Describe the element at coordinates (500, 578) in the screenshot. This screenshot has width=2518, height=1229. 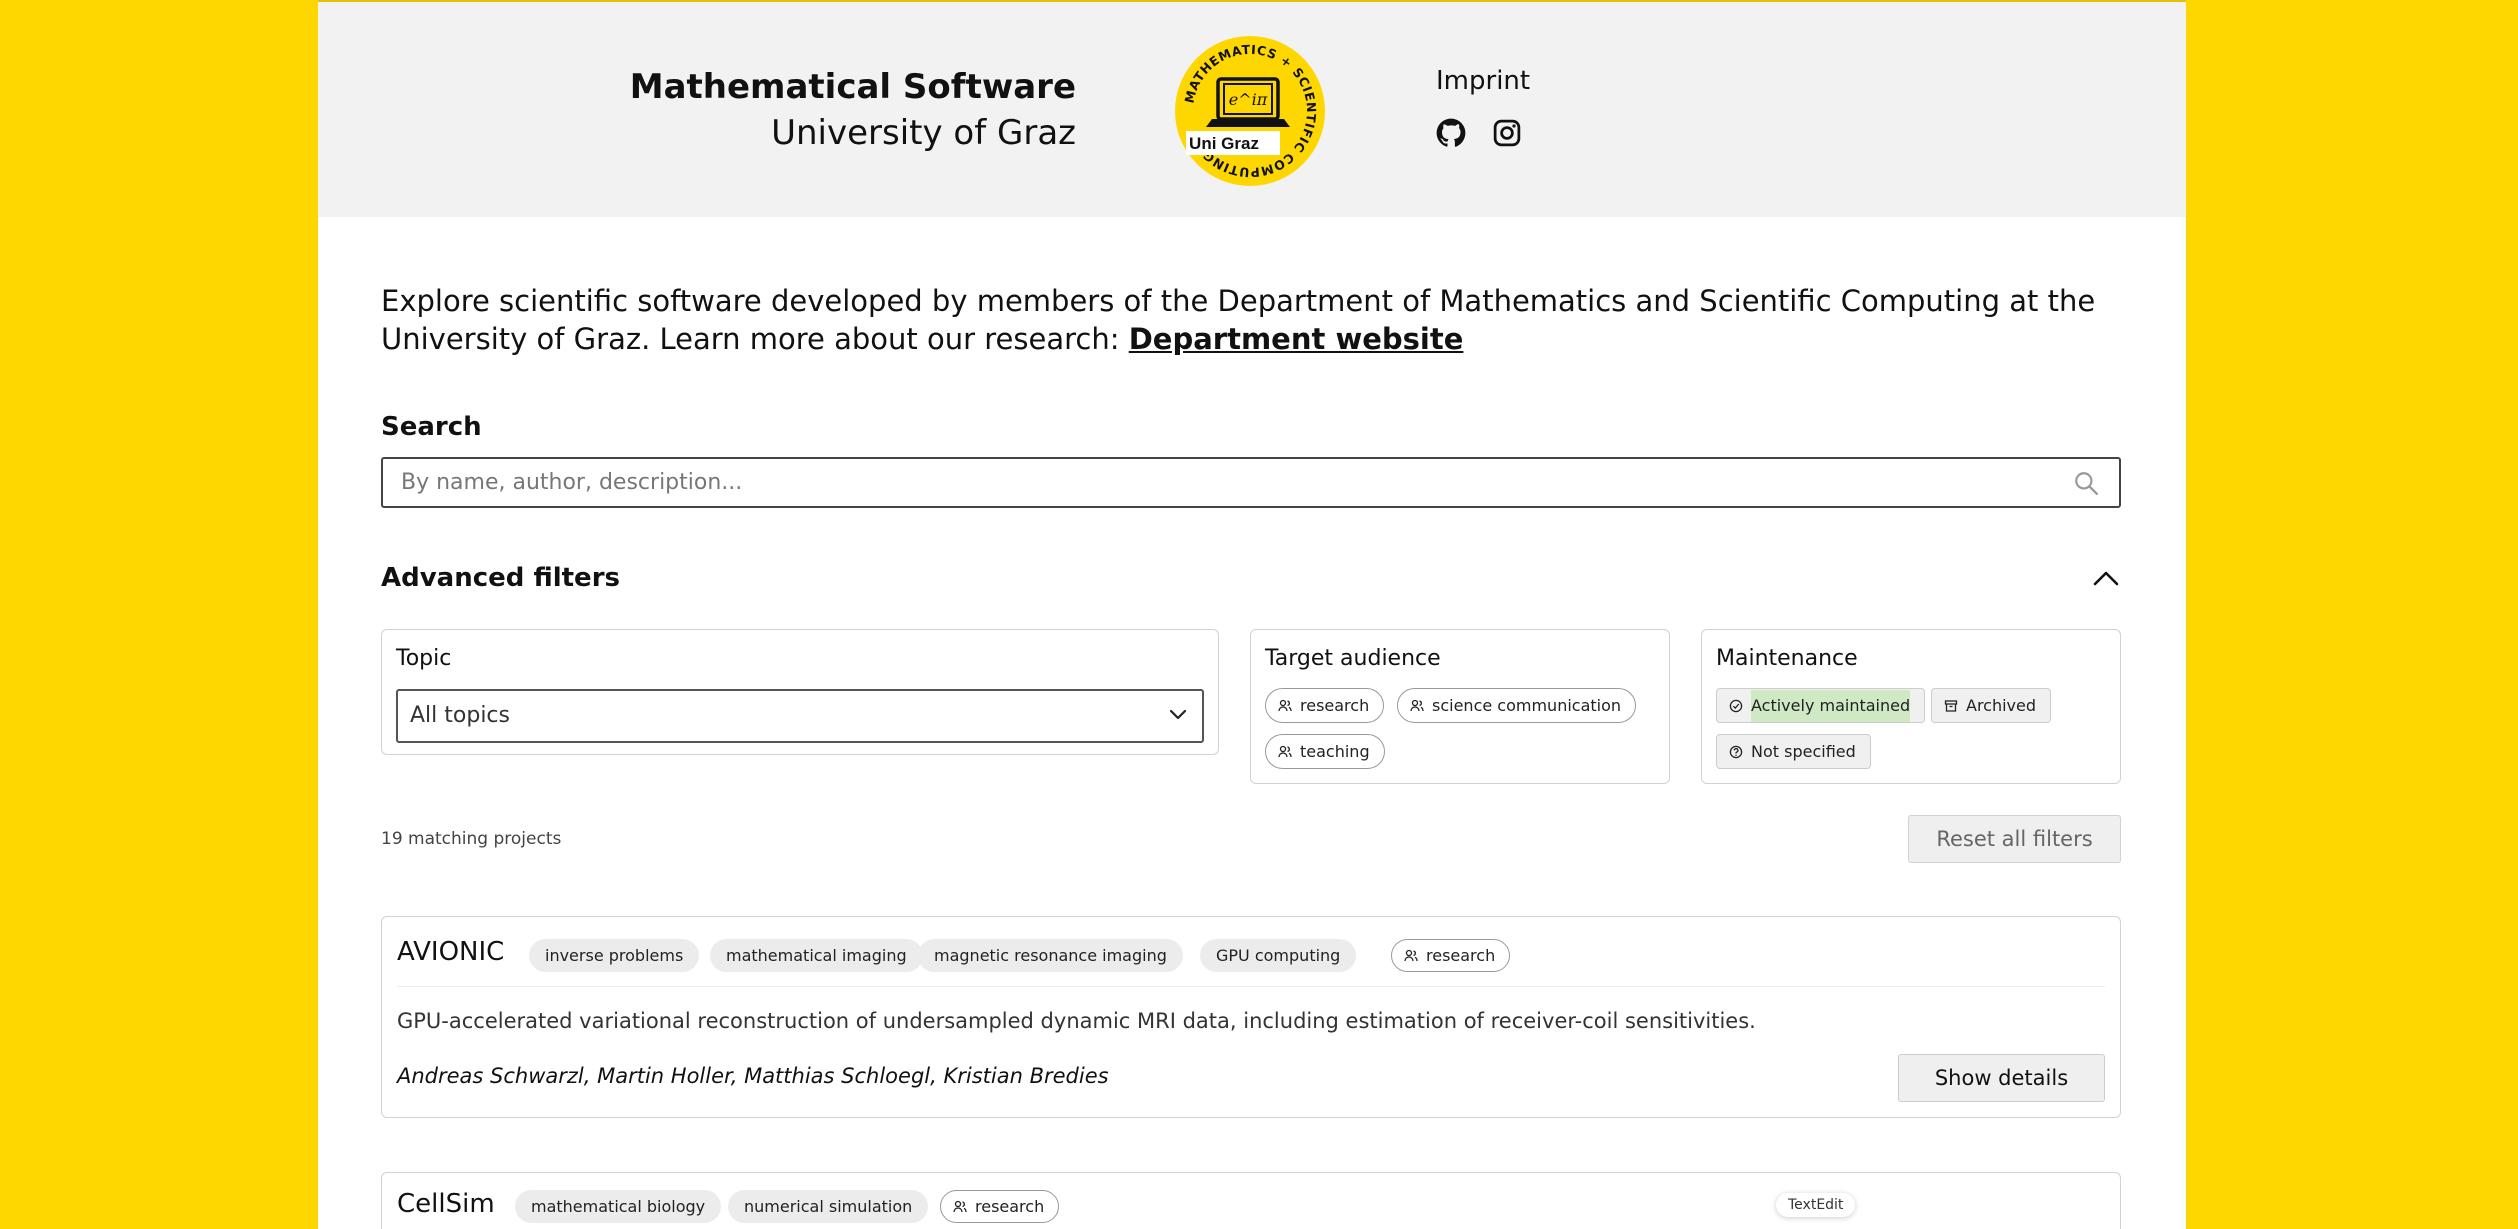
I see `advanced-filters-title: Advanced filters` at that location.